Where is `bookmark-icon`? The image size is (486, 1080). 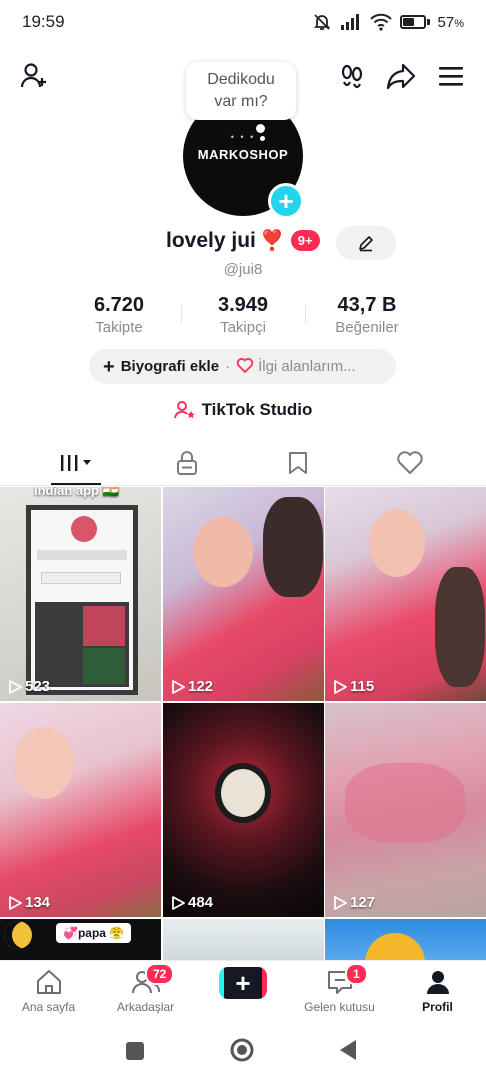
bookmark-icon is located at coordinates (298, 463).